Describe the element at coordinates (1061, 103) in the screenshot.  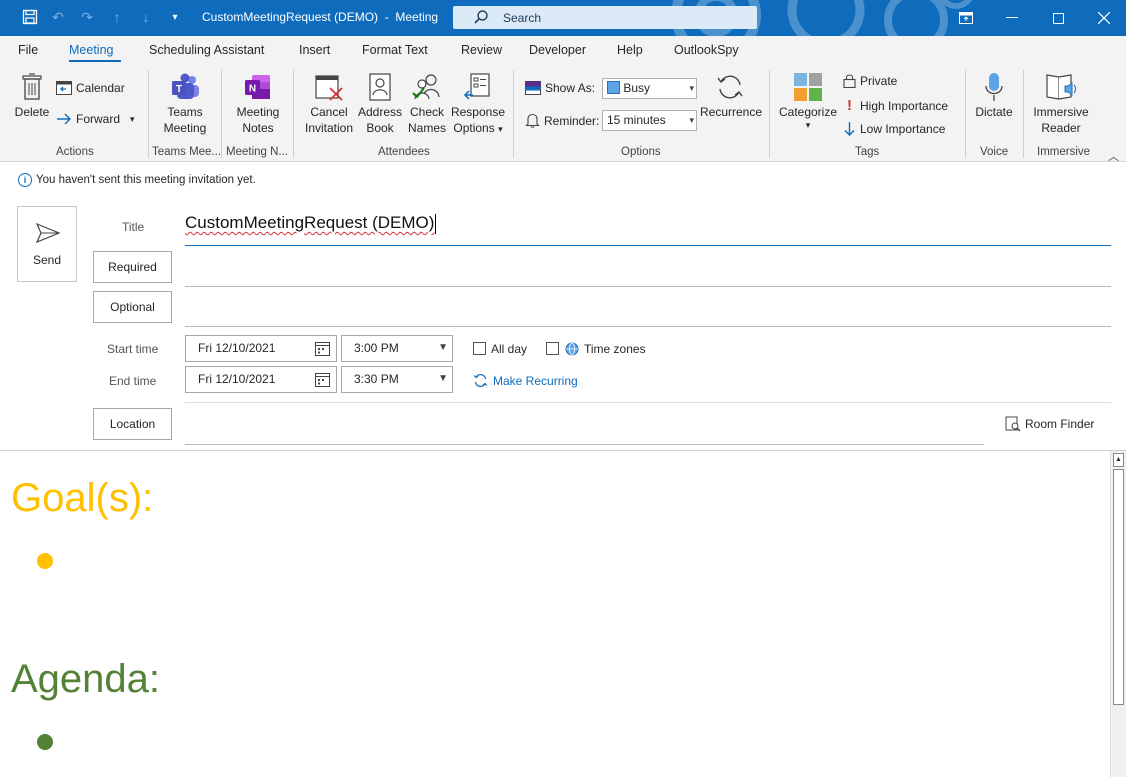
I see `immersive-reader-button: Immersive Reader` at that location.